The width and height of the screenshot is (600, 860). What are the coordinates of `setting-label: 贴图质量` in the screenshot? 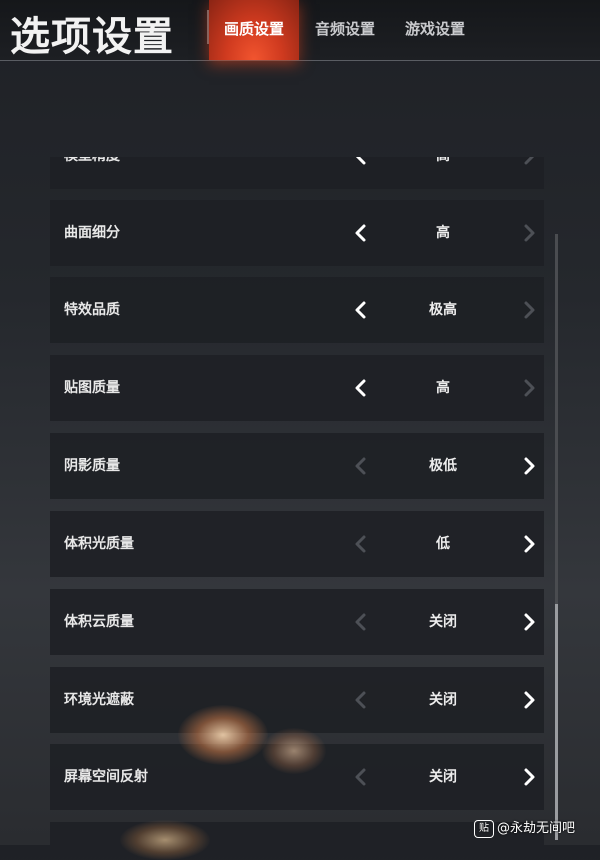 It's located at (92, 388).